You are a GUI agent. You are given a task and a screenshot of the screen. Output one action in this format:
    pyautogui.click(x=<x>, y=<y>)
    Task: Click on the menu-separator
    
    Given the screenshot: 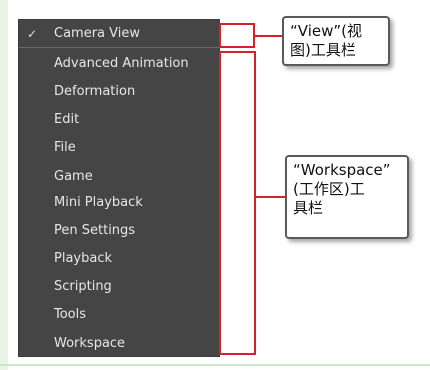 What is the action you would take?
    pyautogui.click(x=119, y=47)
    